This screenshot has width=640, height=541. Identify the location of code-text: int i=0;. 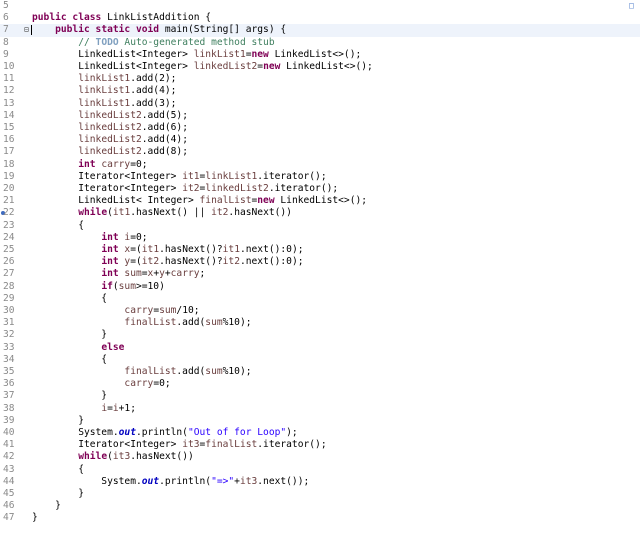
(89, 238).